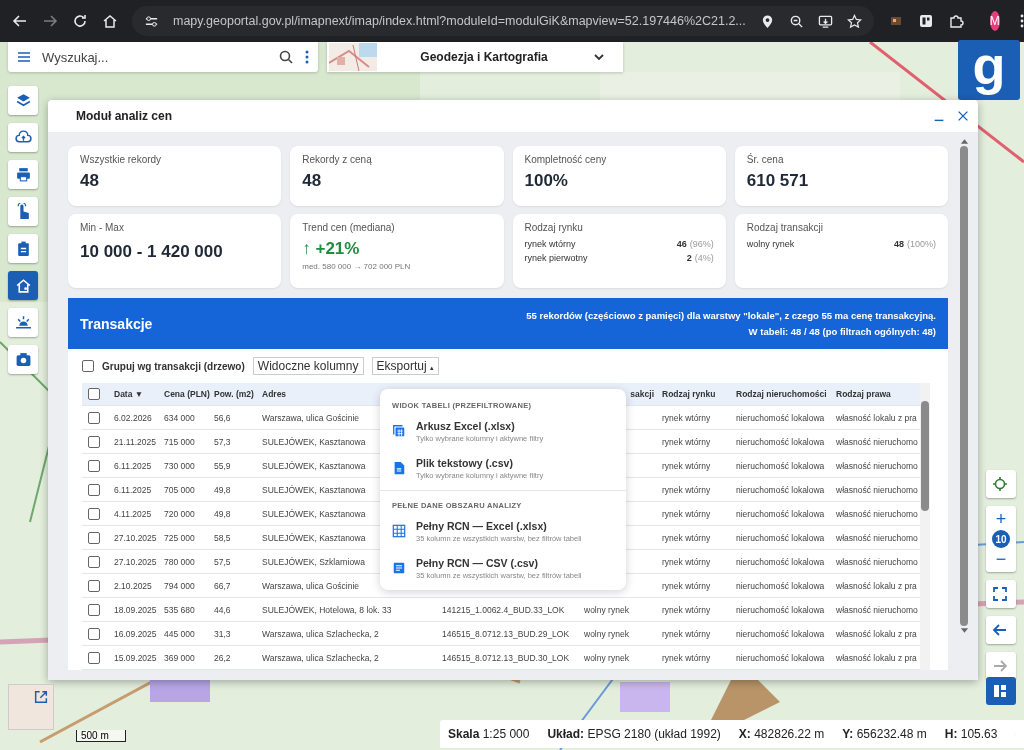  Describe the element at coordinates (994, 21) in the screenshot. I see `profile-avatar: M` at that location.